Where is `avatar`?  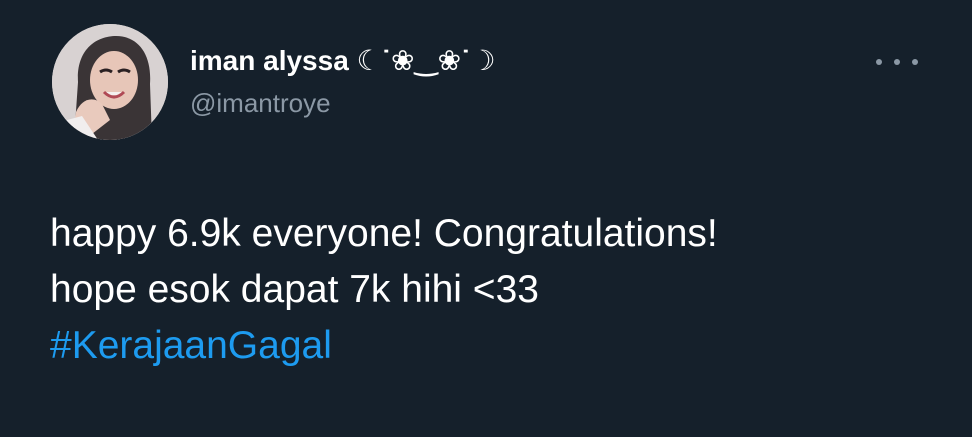 avatar is located at coordinates (110, 82).